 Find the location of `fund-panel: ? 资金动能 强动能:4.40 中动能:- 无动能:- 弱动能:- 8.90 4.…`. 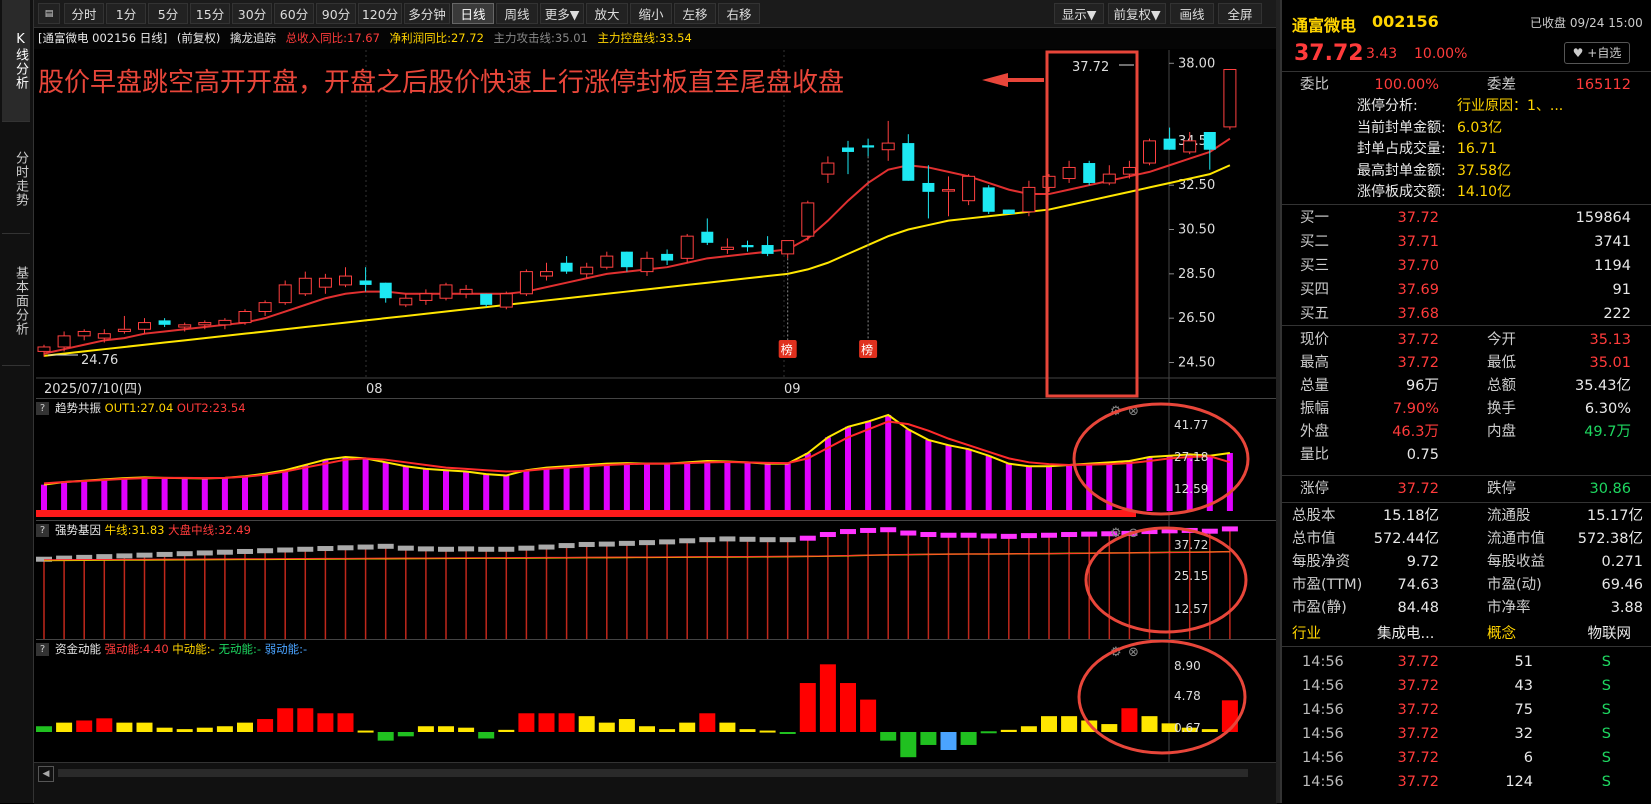

fund-panel: ? 资金动能 强动能:4.40 中动能:- 无动能:- 弱动能:- 8.90 4.… is located at coordinates (656, 701).